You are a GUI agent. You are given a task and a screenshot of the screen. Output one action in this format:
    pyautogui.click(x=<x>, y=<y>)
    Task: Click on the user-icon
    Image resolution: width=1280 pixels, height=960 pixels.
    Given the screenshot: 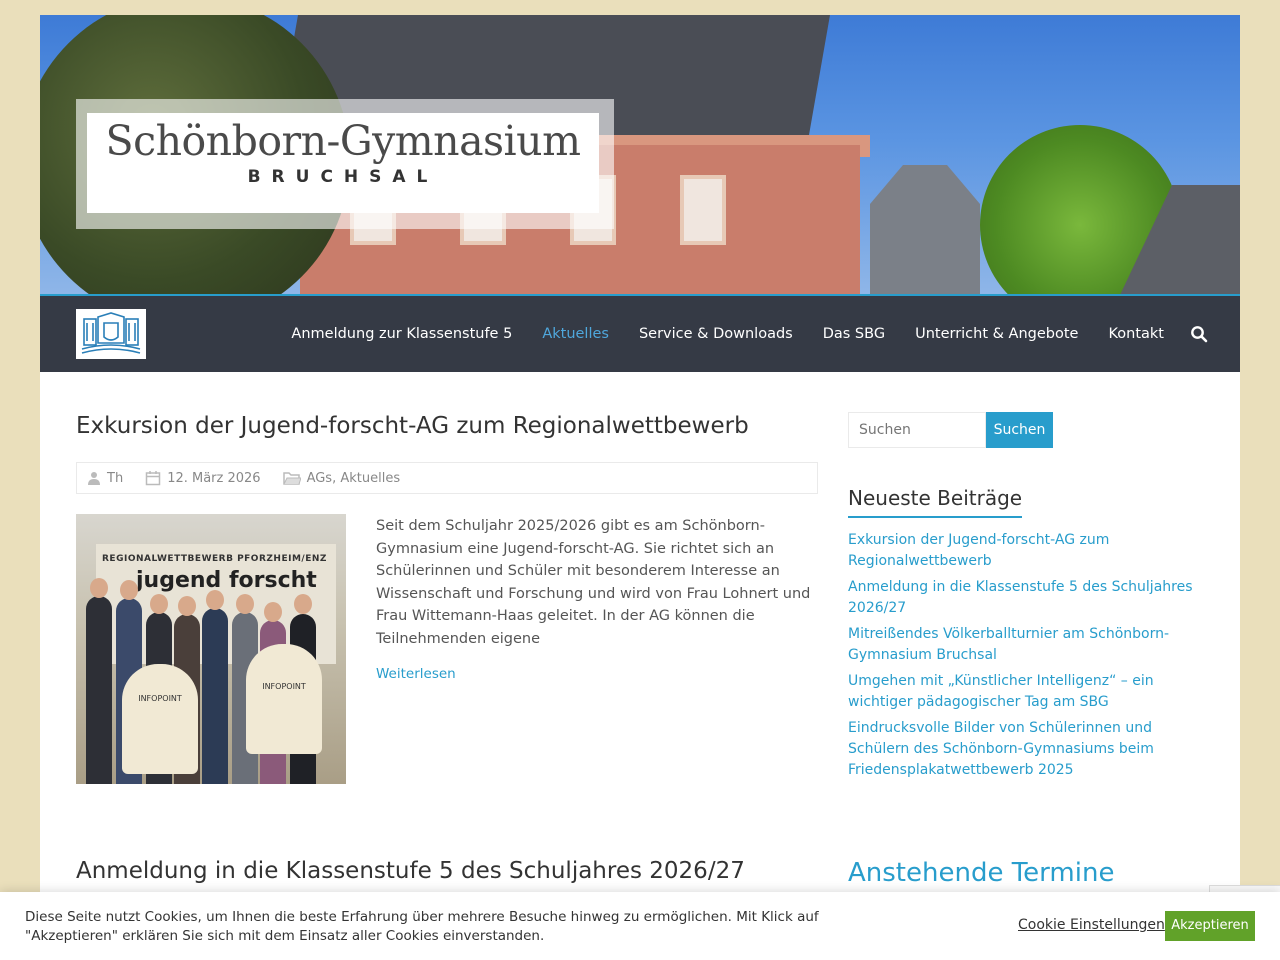 What is the action you would take?
    pyautogui.click(x=94, y=478)
    